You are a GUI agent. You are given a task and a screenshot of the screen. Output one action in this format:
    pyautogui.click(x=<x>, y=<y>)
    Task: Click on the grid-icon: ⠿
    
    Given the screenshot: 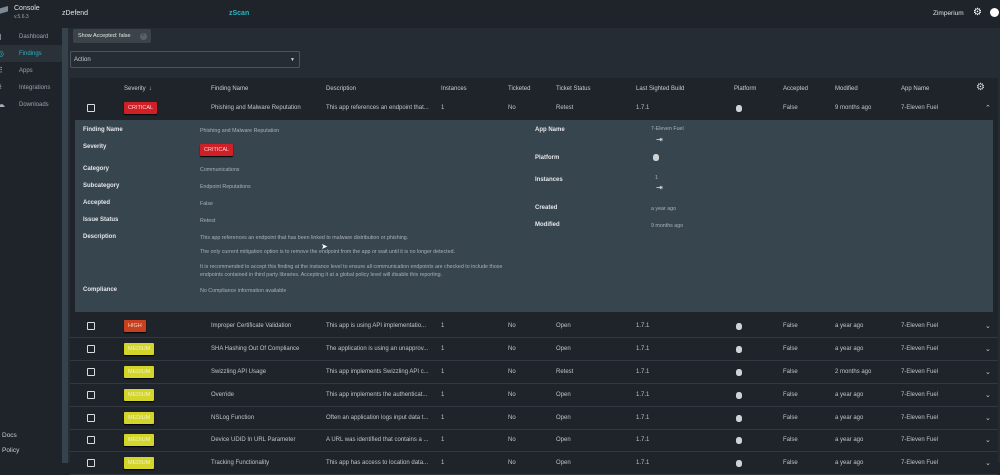 What is the action you would take?
    pyautogui.click(x=2, y=70)
    